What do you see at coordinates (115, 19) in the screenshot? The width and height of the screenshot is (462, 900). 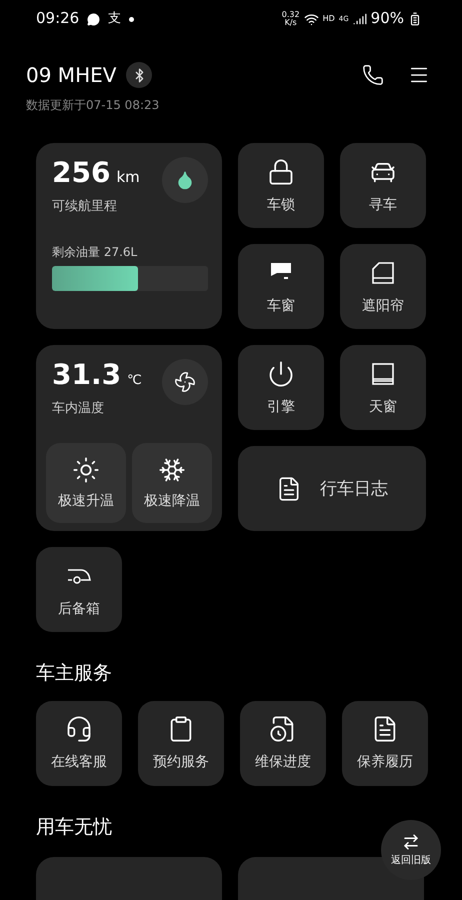 I see `status-app-glyph: 支` at bounding box center [115, 19].